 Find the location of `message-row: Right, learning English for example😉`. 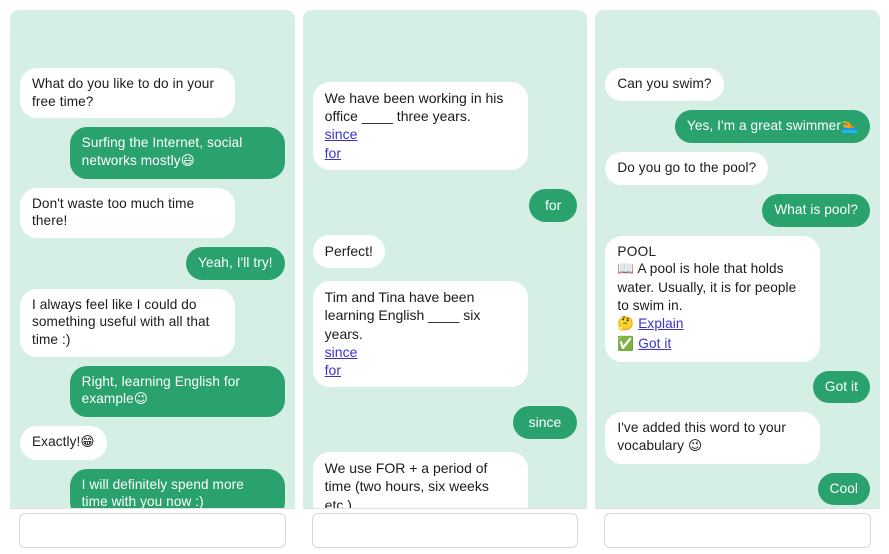

message-row: Right, learning English for example😉 is located at coordinates (152, 391).